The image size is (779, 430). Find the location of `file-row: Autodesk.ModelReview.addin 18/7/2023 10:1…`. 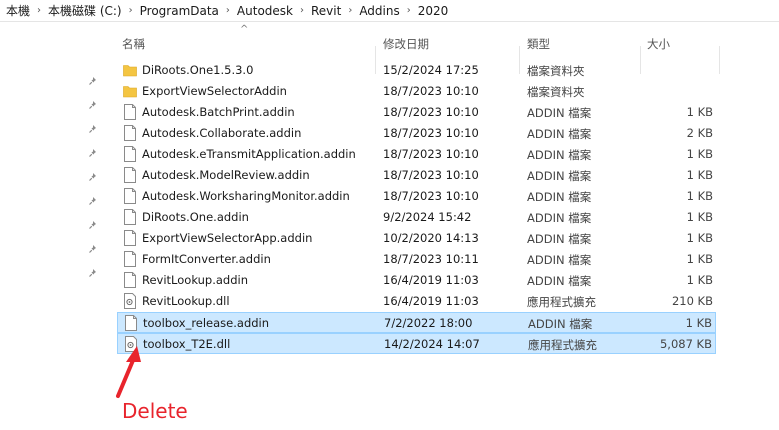

file-row: Autodesk.ModelReview.addin 18/7/2023 10:1… is located at coordinates (416, 175).